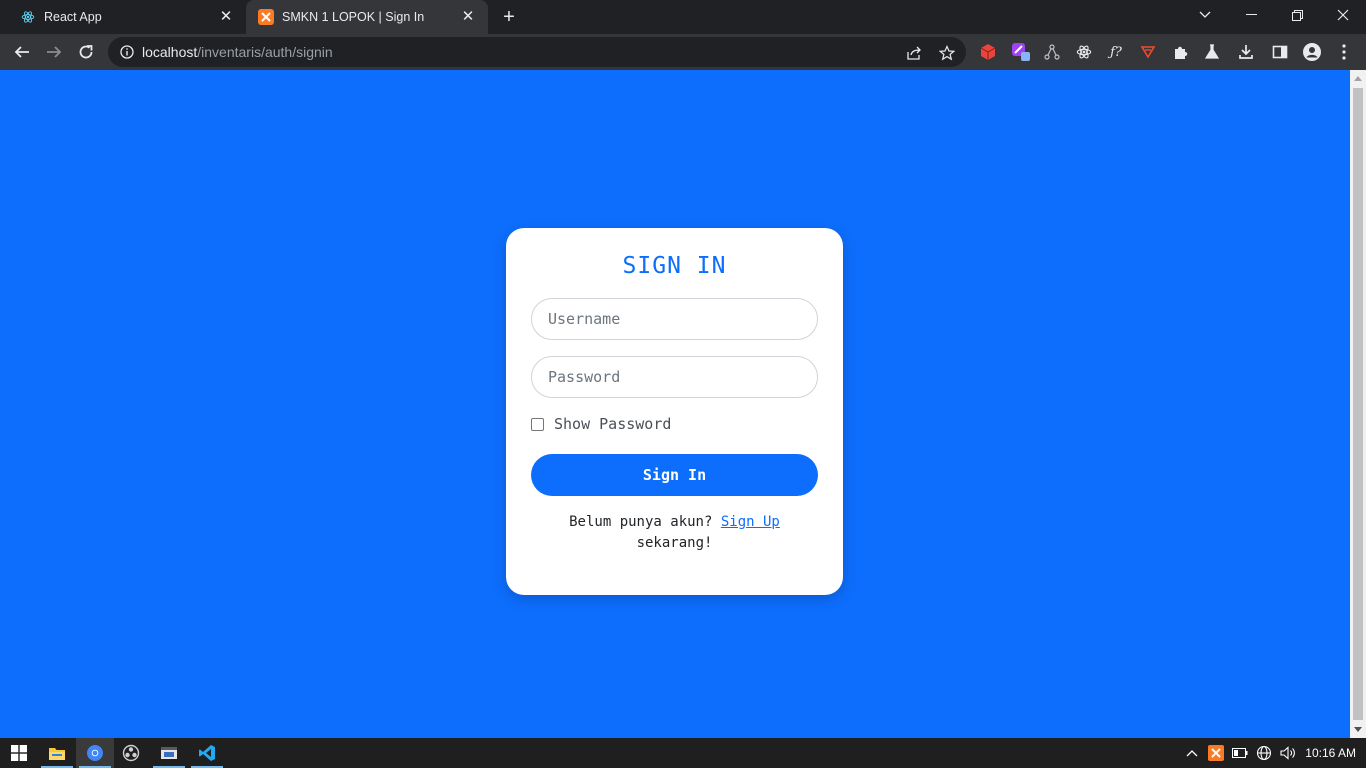 This screenshot has height=768, width=1366. Describe the element at coordinates (1205, 15) in the screenshot. I see `tab-search-icon` at that location.